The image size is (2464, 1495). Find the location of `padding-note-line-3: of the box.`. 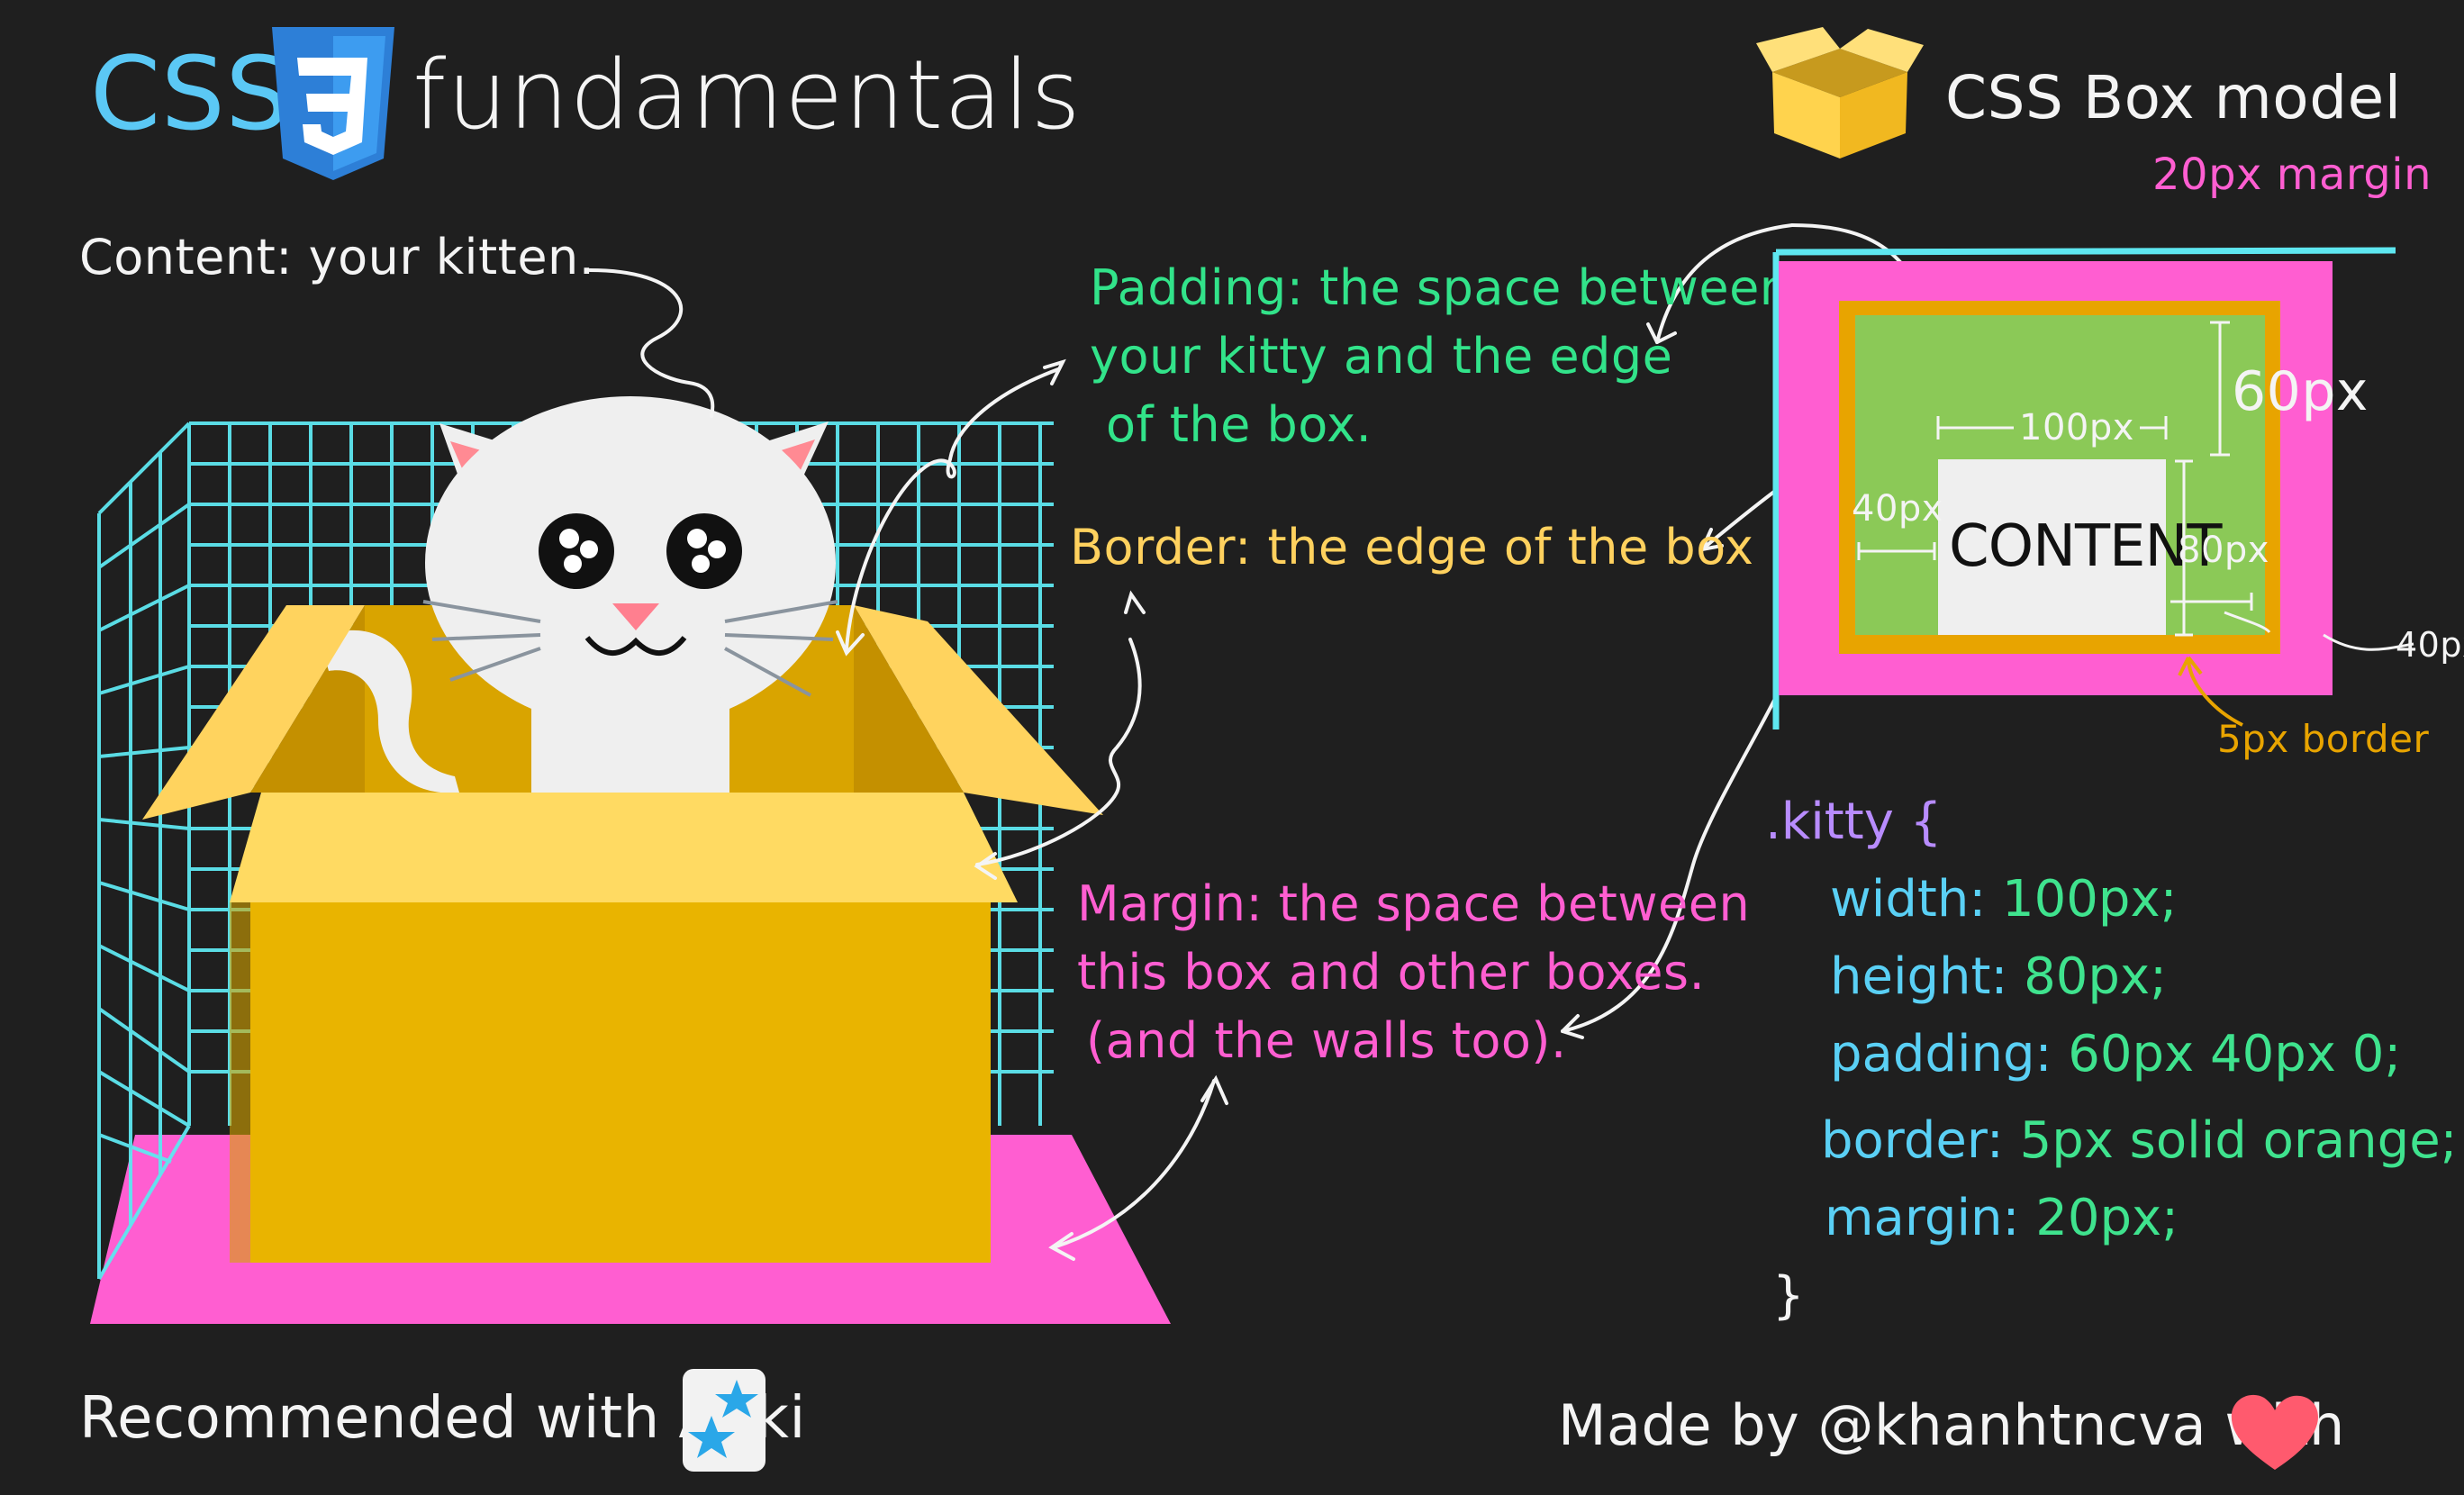

padding-note-line-3: of the box. is located at coordinates (1239, 424).